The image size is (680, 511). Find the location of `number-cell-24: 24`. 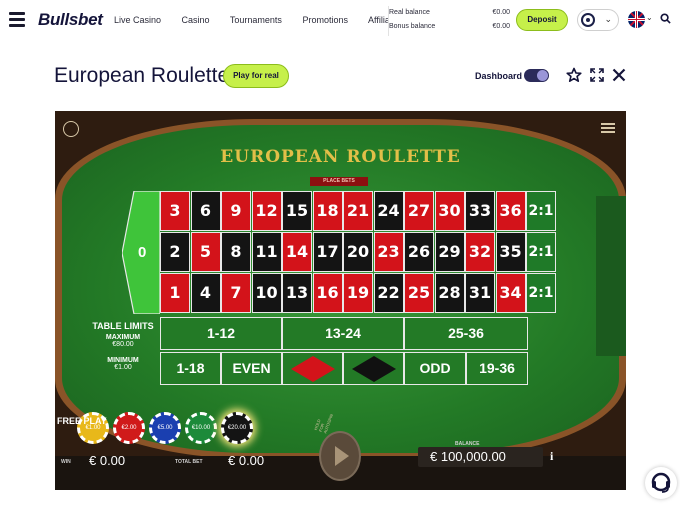

number-cell-24: 24 is located at coordinates (388, 211).